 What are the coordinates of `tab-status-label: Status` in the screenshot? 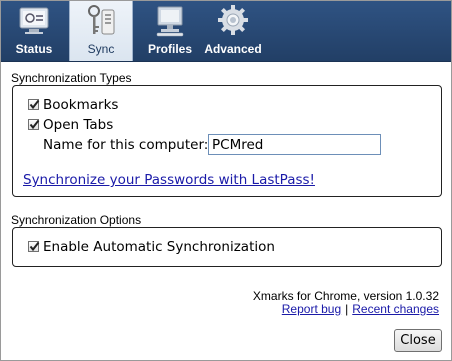 It's located at (34, 49).